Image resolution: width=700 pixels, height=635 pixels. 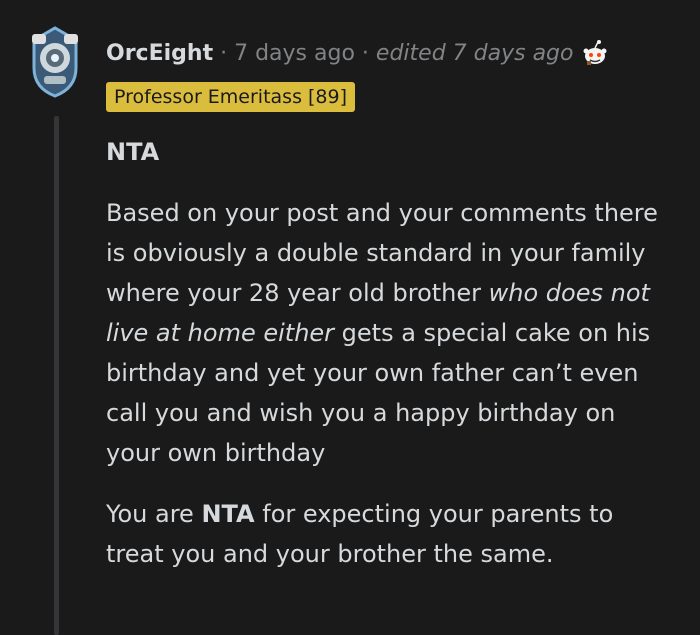 What do you see at coordinates (159, 53) in the screenshot?
I see `comment-author: OrcEight` at bounding box center [159, 53].